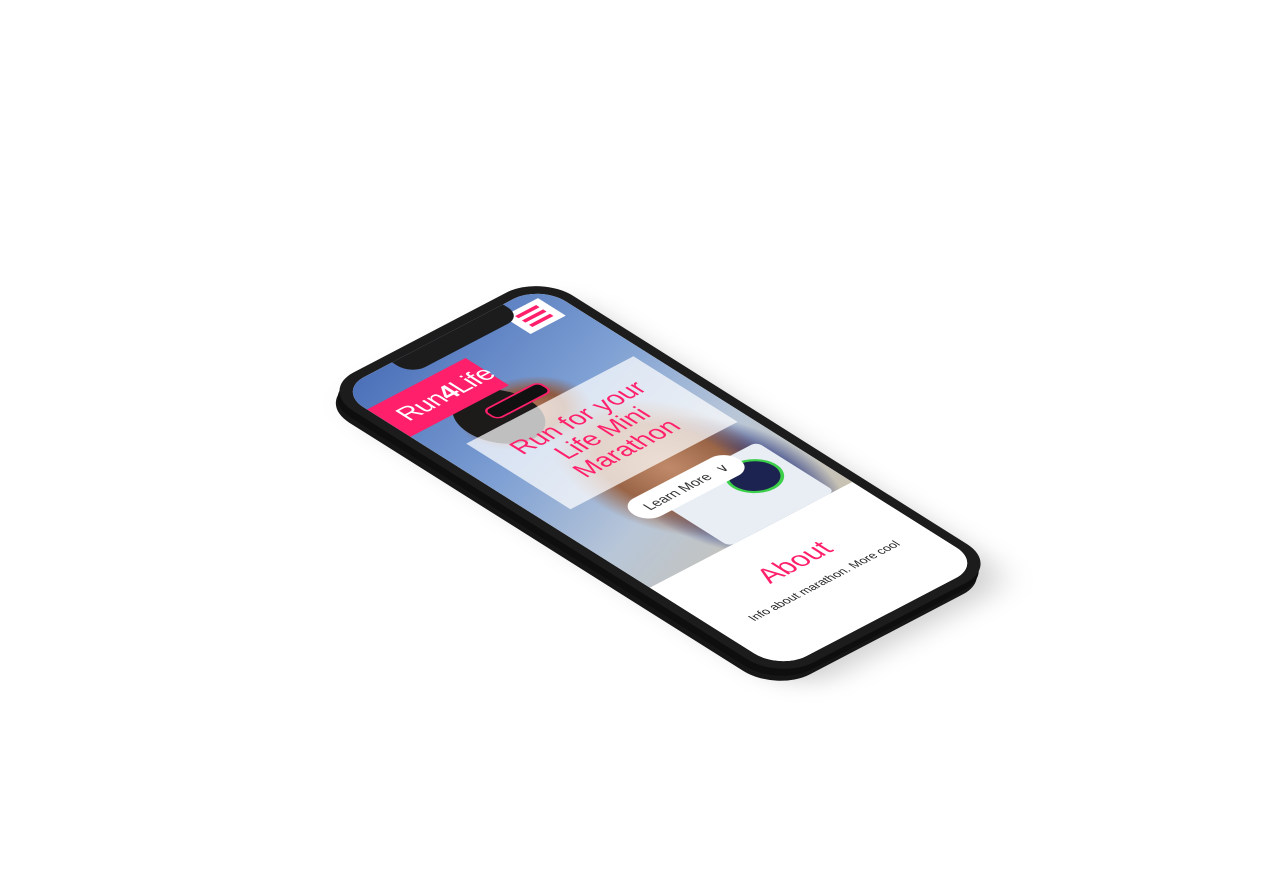 Image resolution: width=1280 pixels, height=880 pixels. Describe the element at coordinates (722, 468) in the screenshot. I see `chevron-down-icon: ∨` at that location.